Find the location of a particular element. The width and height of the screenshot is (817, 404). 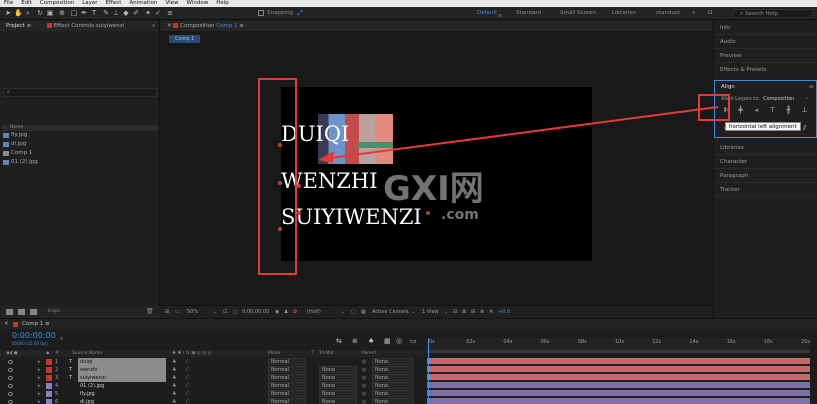

layer-name: wenzhi is located at coordinates (122, 370).